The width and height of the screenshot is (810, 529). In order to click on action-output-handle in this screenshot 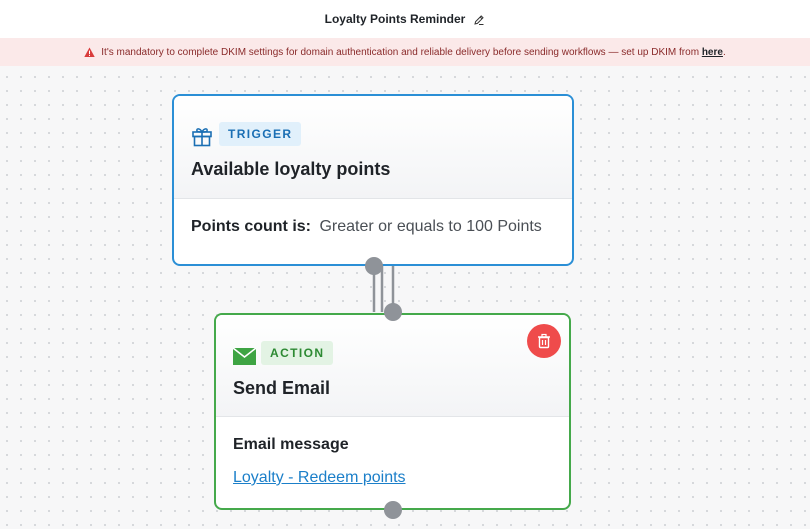, I will do `click(393, 510)`.